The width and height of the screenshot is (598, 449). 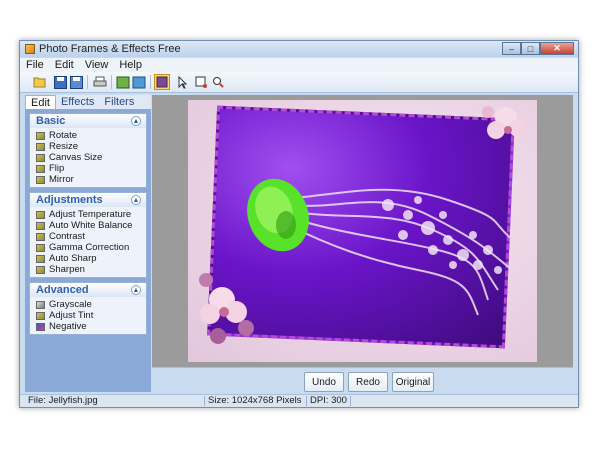 What do you see at coordinates (299, 65) in the screenshot?
I see `menu-bar: File Edit View Help` at bounding box center [299, 65].